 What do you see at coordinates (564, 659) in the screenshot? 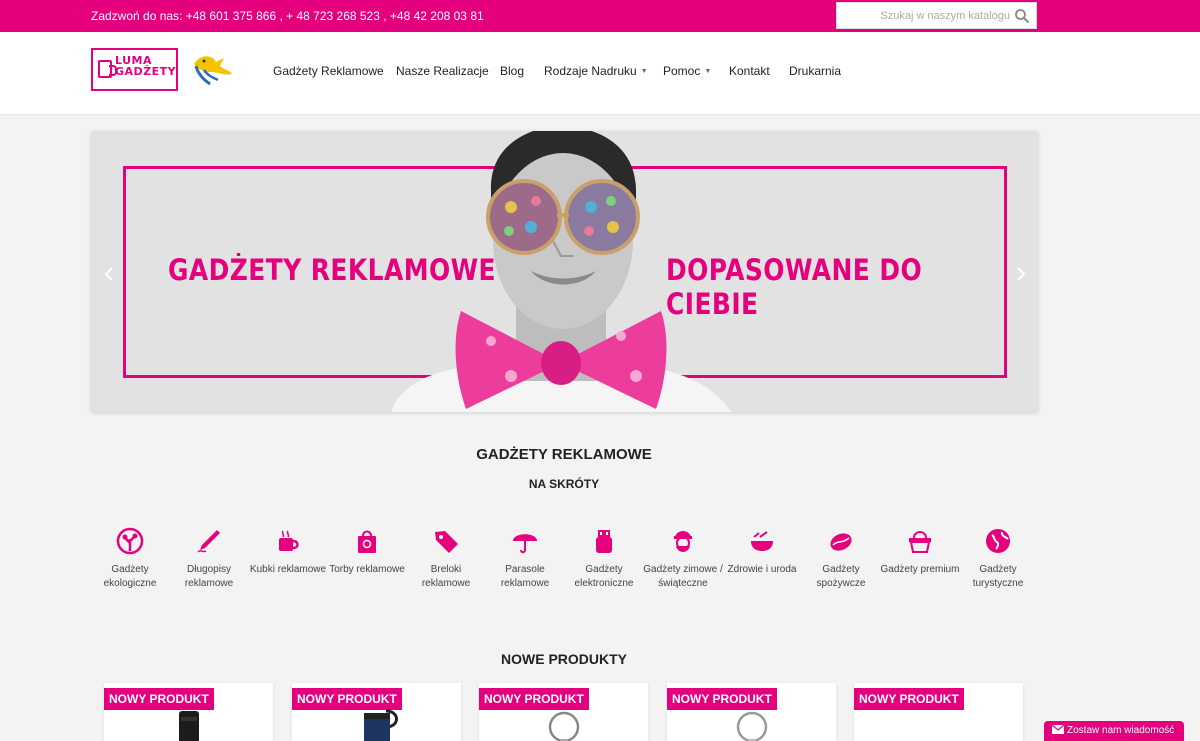
I see `new-products-title: NOWE PRODUKTY` at bounding box center [564, 659].